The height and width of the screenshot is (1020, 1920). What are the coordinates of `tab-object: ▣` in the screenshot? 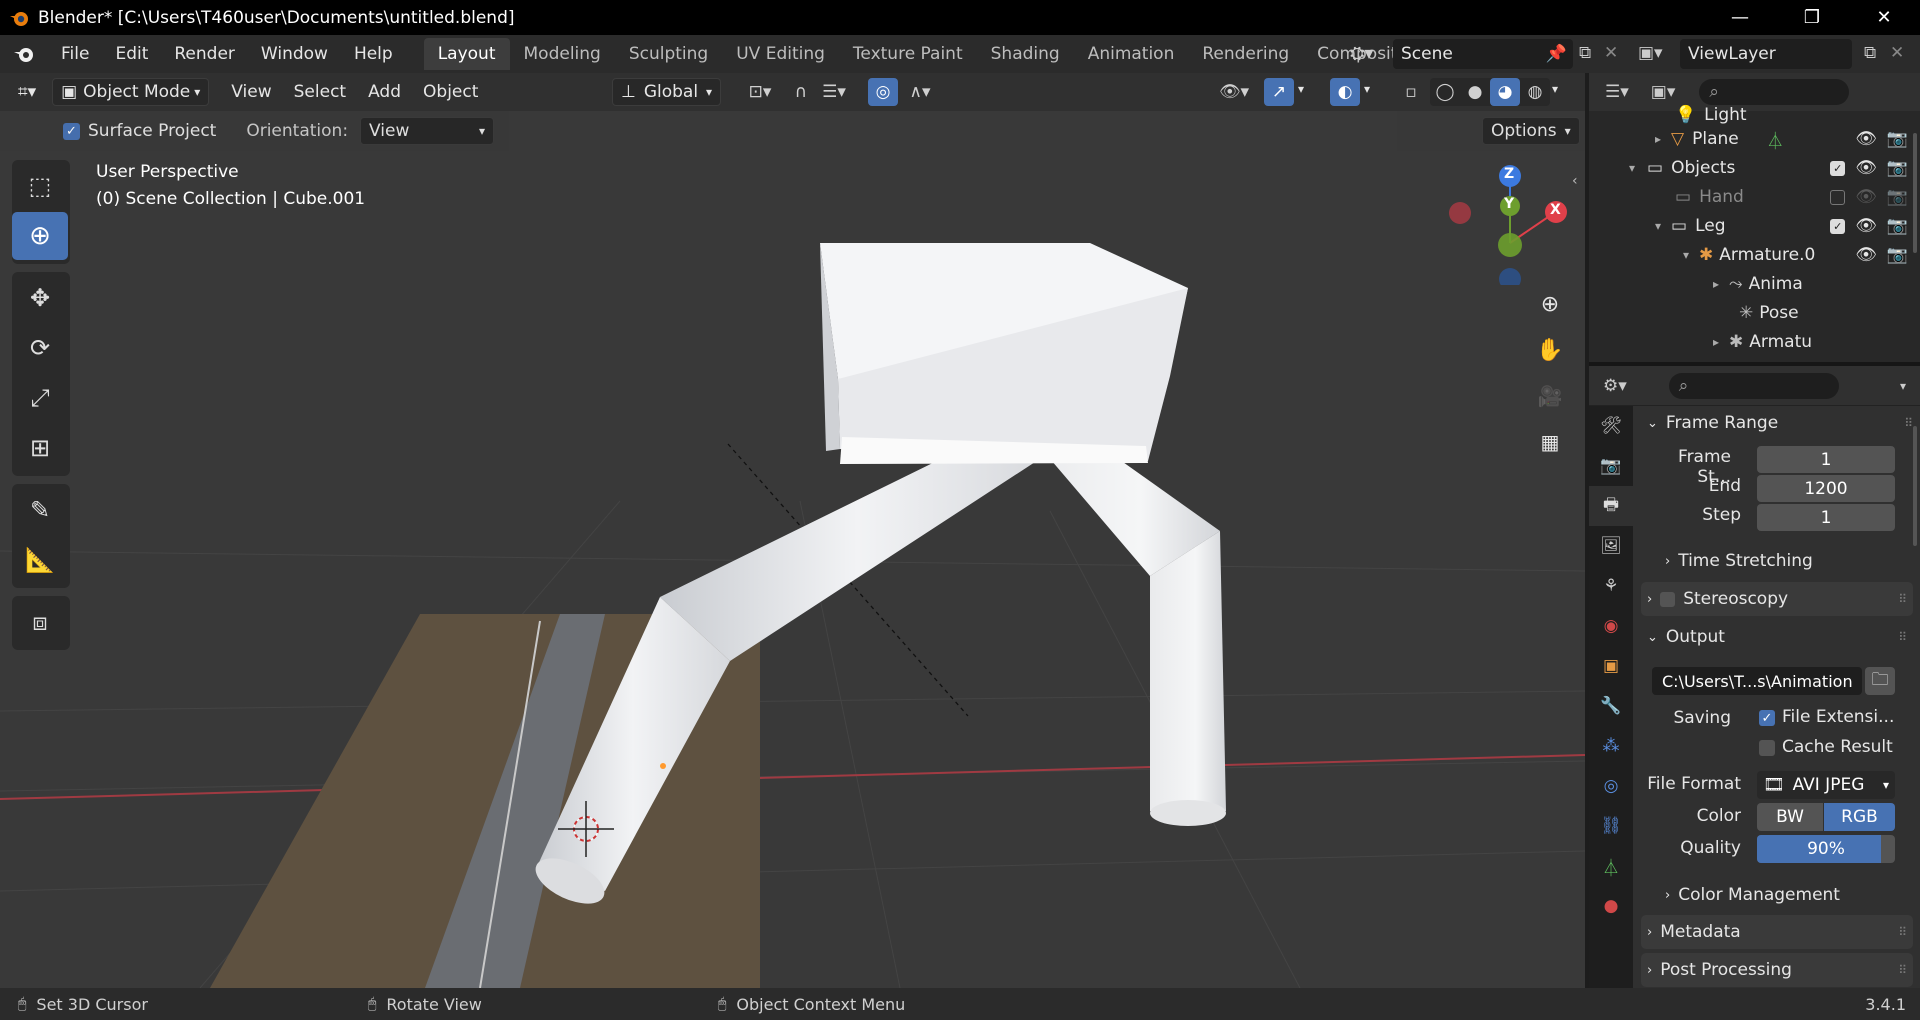 It's located at (1611, 666).